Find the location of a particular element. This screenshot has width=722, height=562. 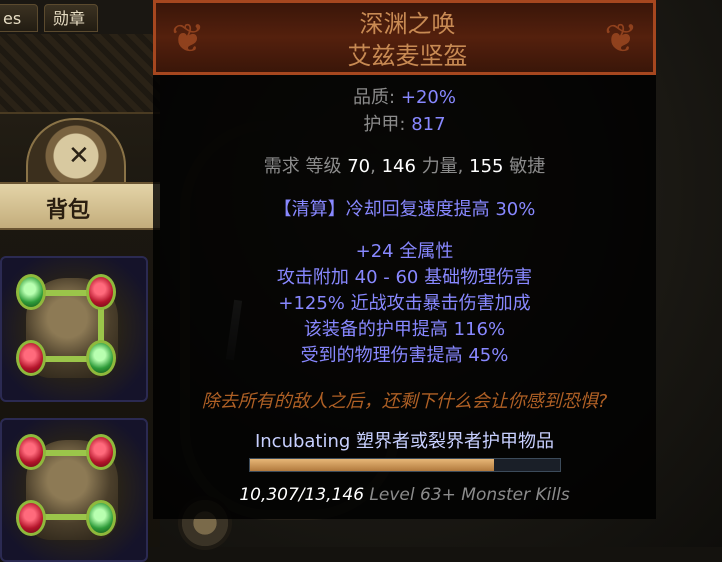

tab-bar: es 勋章 is located at coordinates (80, 17).